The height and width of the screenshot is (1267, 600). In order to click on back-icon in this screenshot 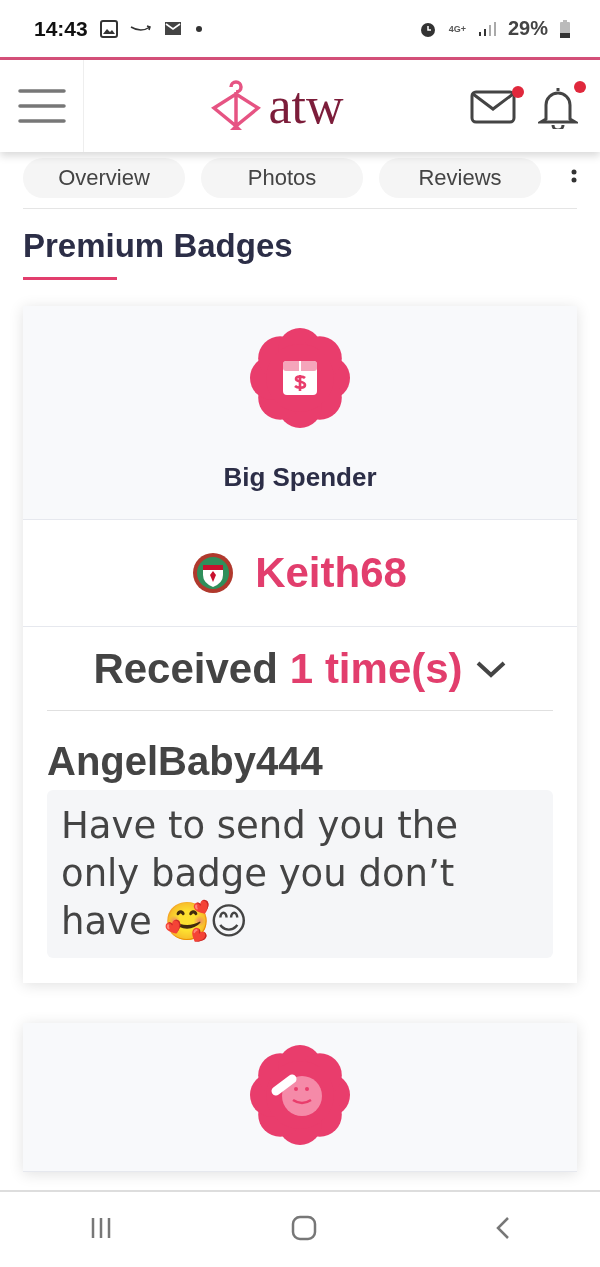, I will do `click(503, 1228)`.